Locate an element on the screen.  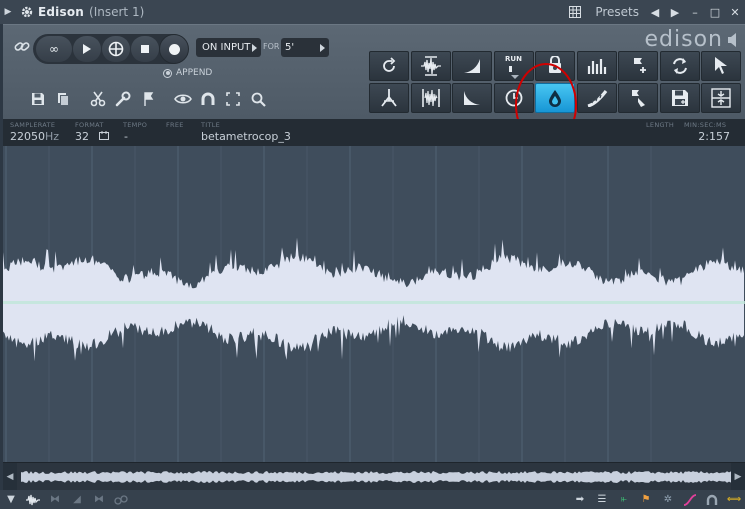
time-format-label: MIN:SEC:MS is located at coordinates (705, 125).